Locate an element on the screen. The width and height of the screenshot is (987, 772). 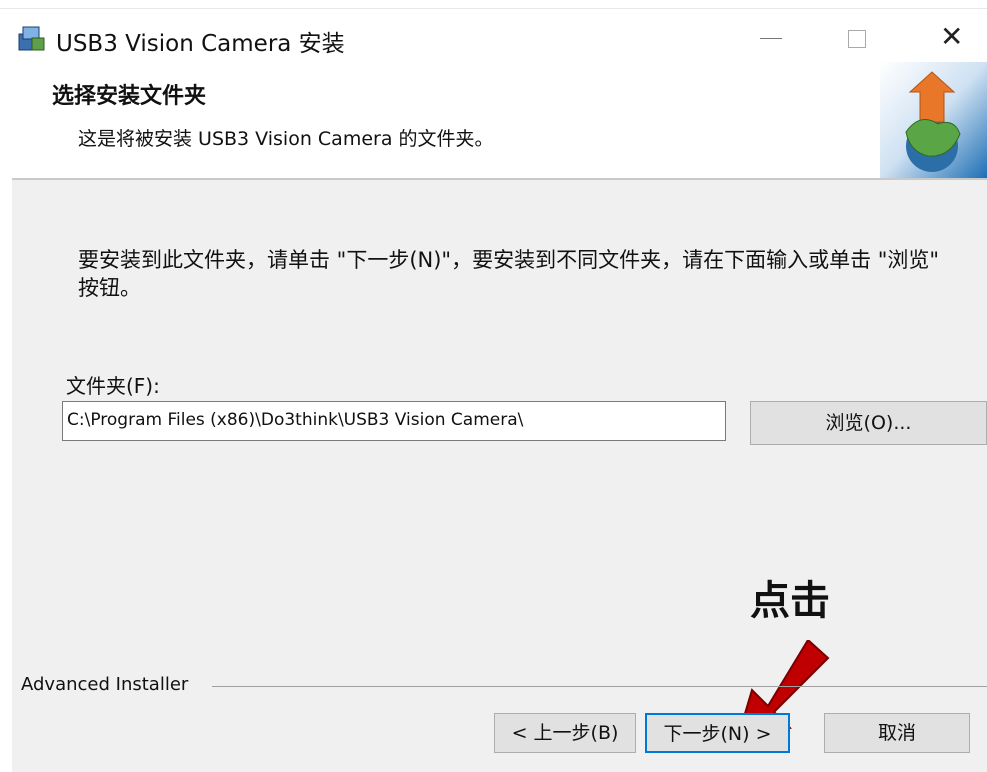
minimize-button is located at coordinates (770, 38).